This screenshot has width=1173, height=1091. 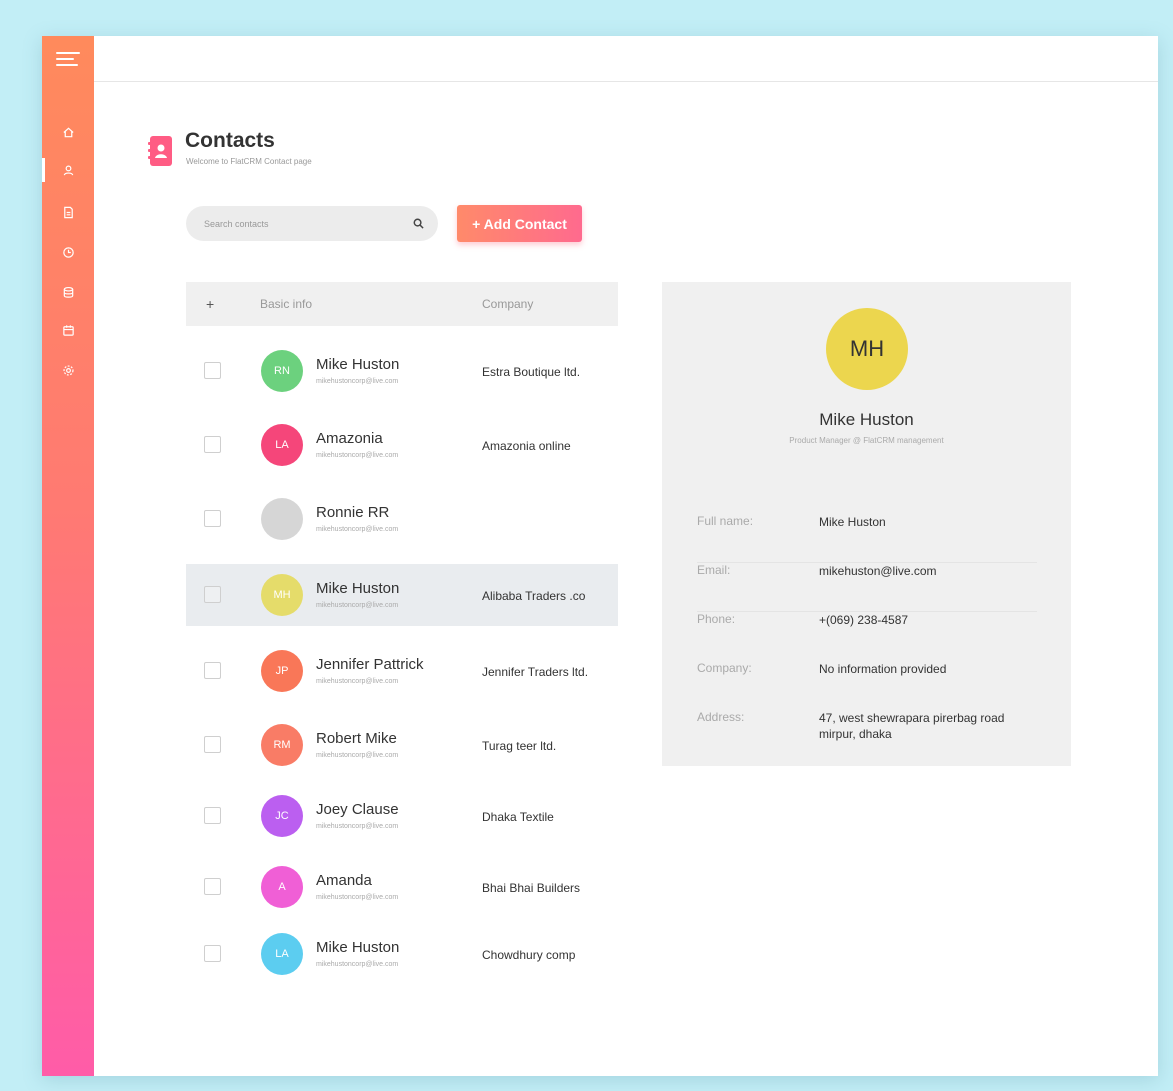 I want to click on sidebar-item-documents, so click(x=68, y=212).